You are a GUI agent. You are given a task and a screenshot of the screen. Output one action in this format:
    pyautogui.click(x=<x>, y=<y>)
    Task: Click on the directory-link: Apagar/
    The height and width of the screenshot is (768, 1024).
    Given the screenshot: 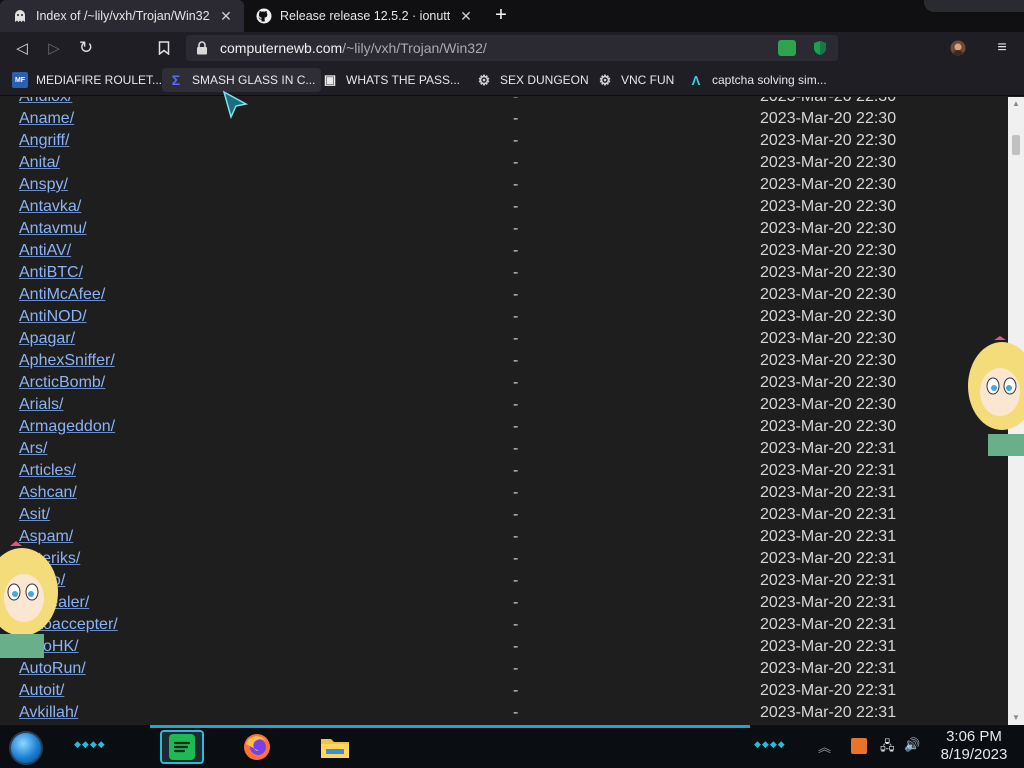 What is the action you would take?
    pyautogui.click(x=47, y=339)
    